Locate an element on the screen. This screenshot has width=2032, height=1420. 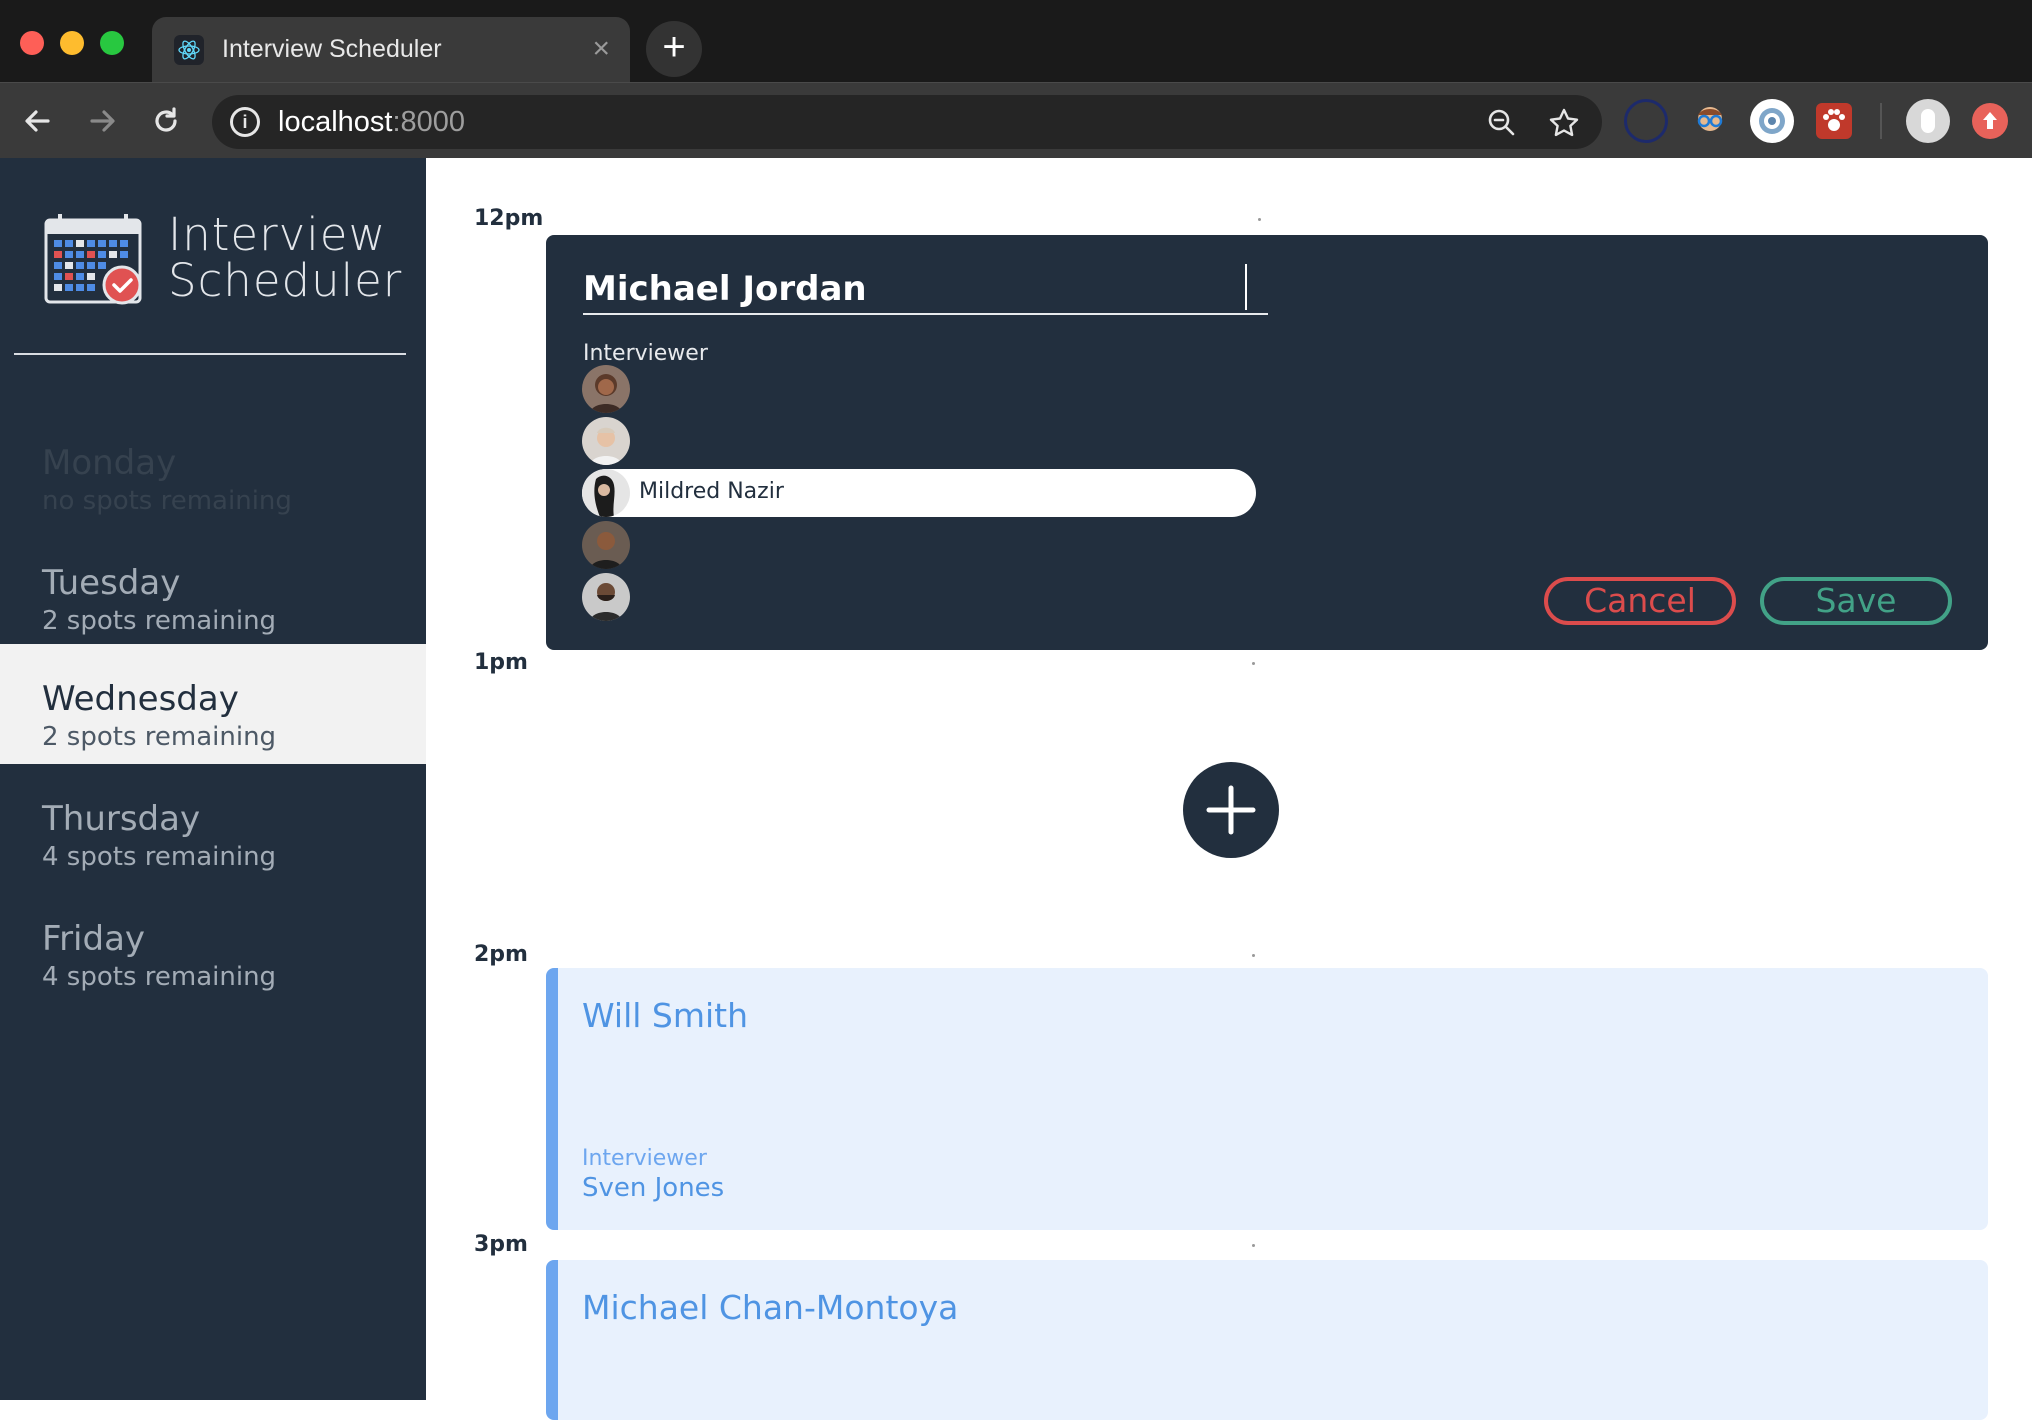
text-caret is located at coordinates (1246, 287).